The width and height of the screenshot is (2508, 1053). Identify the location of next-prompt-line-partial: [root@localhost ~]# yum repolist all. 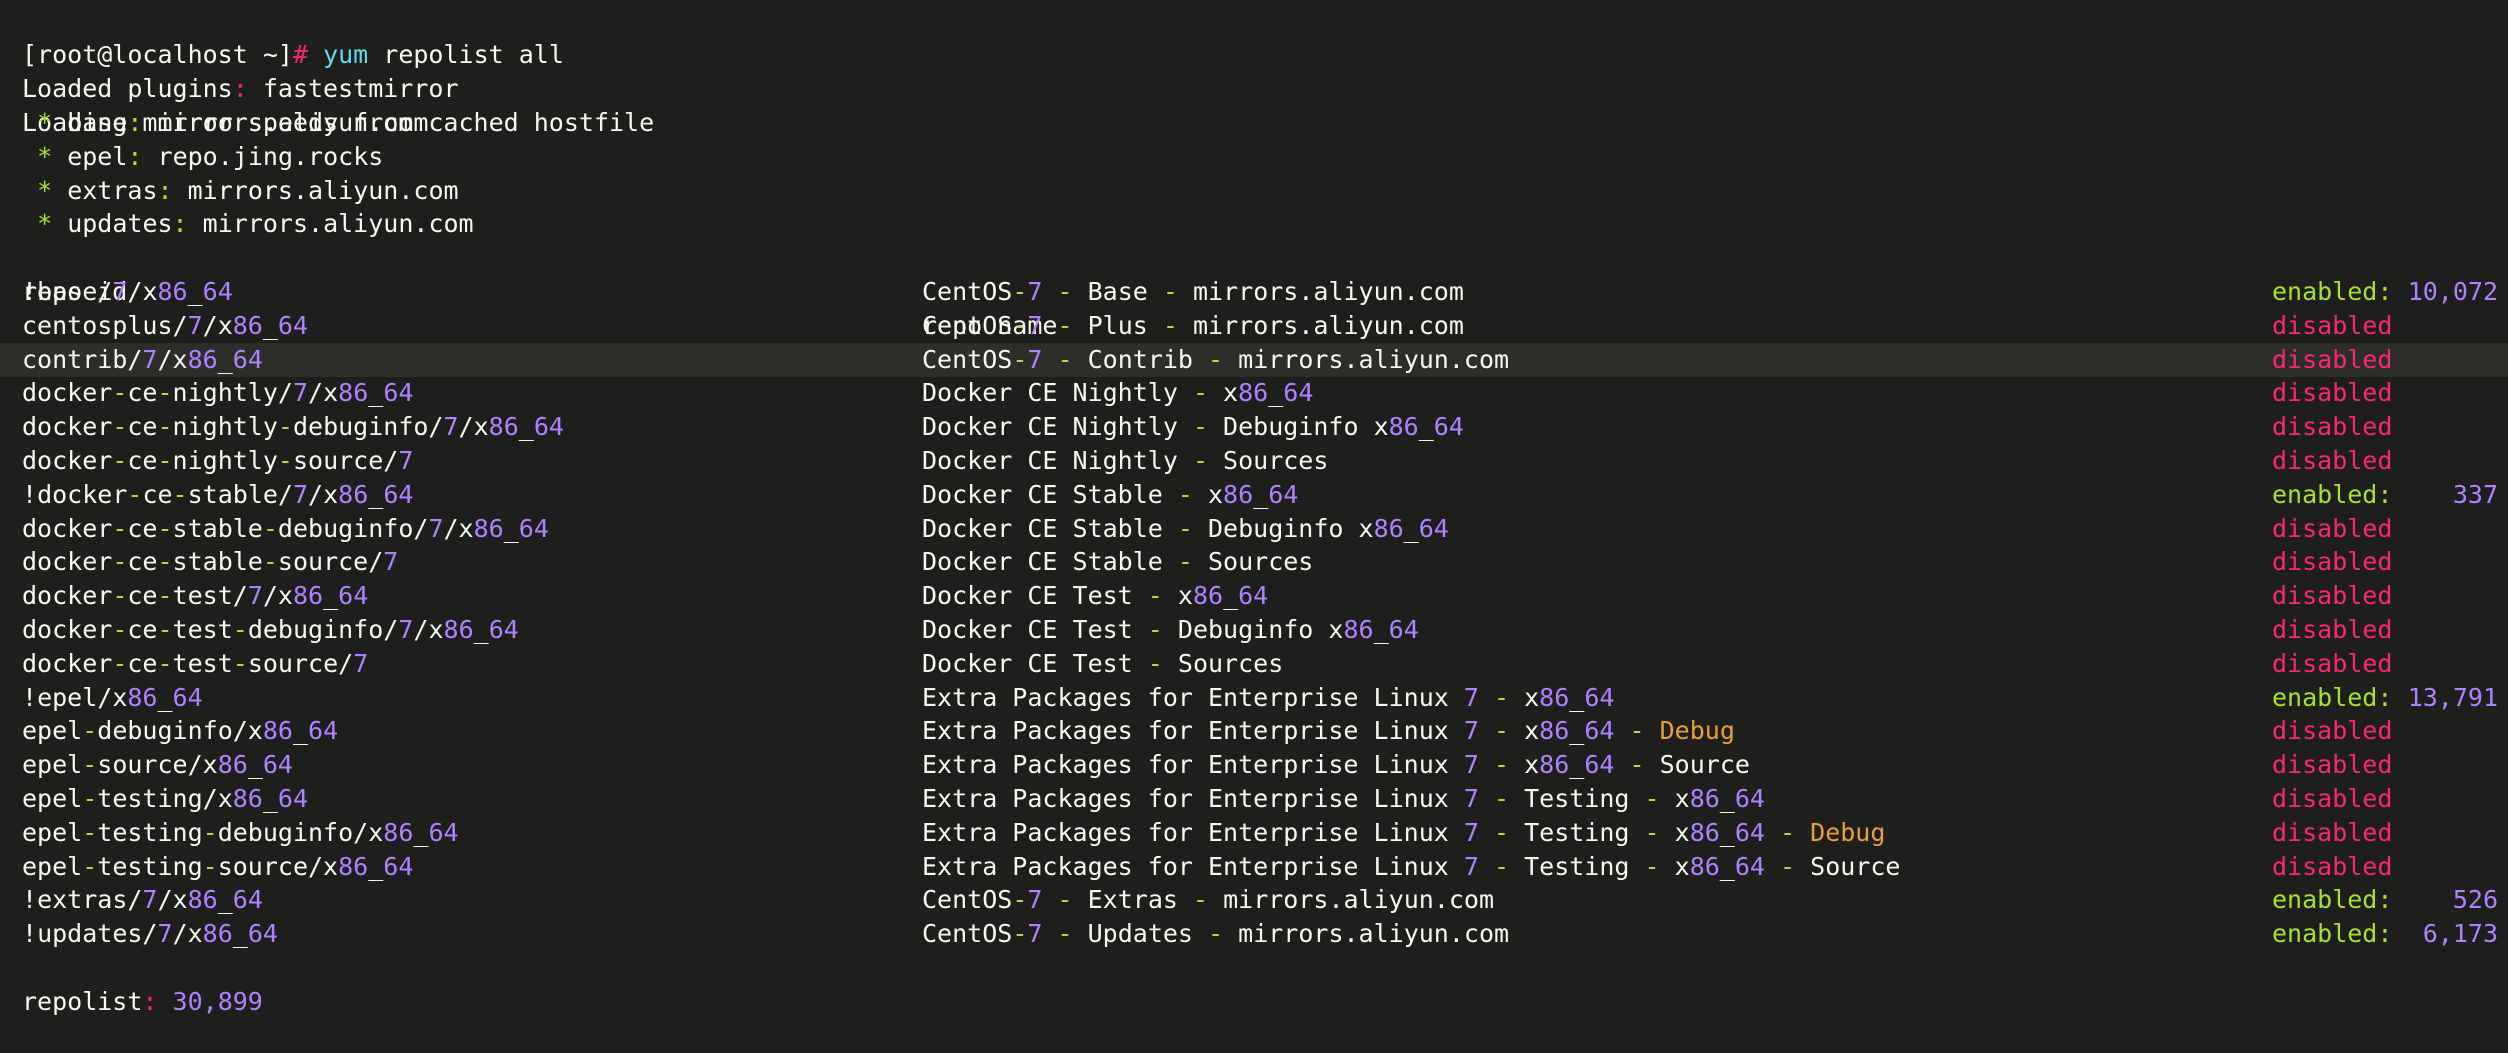
(1254, 994).